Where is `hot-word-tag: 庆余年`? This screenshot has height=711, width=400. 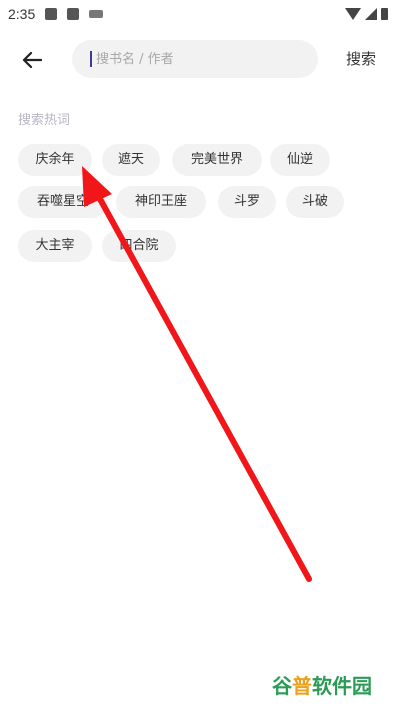 hot-word-tag: 庆余年 is located at coordinates (55, 160).